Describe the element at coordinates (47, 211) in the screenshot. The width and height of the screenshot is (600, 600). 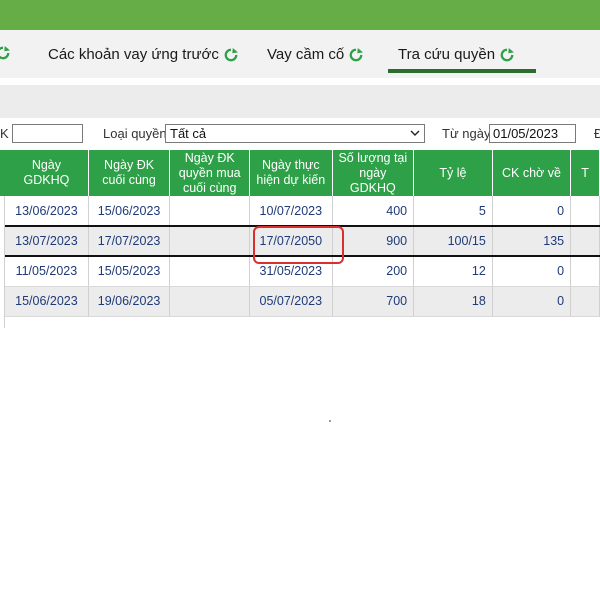
I see `cell-gdkhq: 13/06/2023` at that location.